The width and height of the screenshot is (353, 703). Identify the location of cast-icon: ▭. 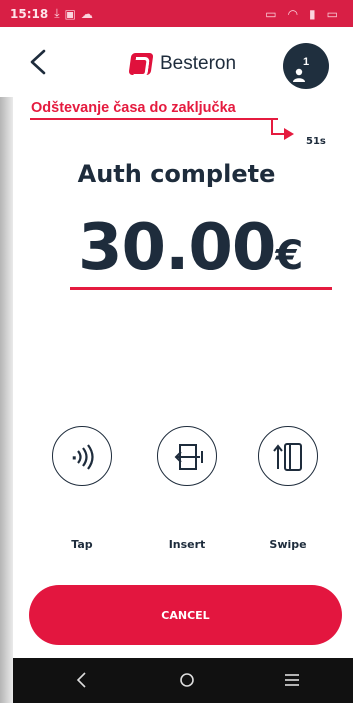
(271, 13).